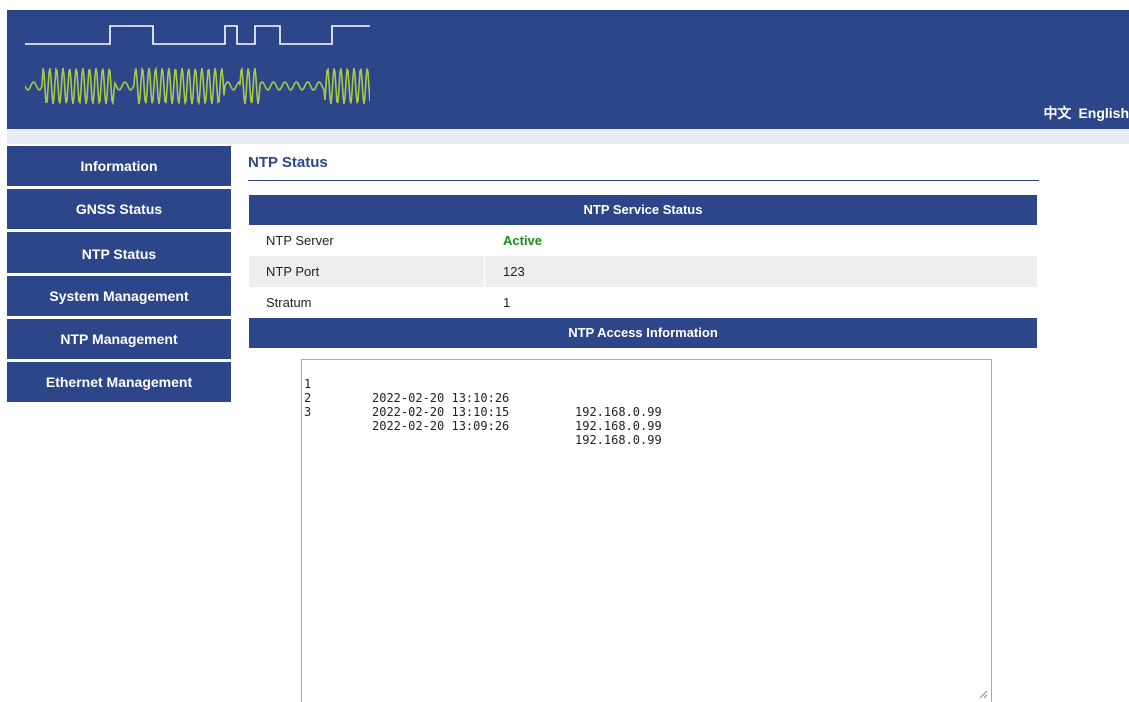  What do you see at coordinates (514, 271) in the screenshot?
I see `ntp-port-value: 123` at bounding box center [514, 271].